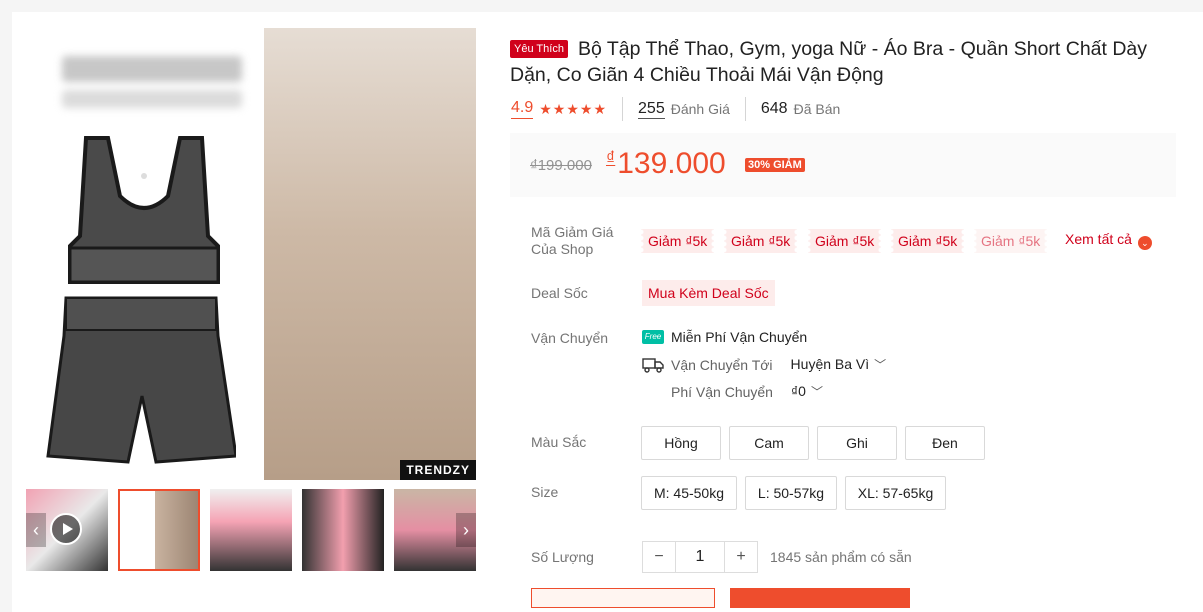  What do you see at coordinates (945, 443) in the screenshot?
I see `color-option-den: Đen` at bounding box center [945, 443].